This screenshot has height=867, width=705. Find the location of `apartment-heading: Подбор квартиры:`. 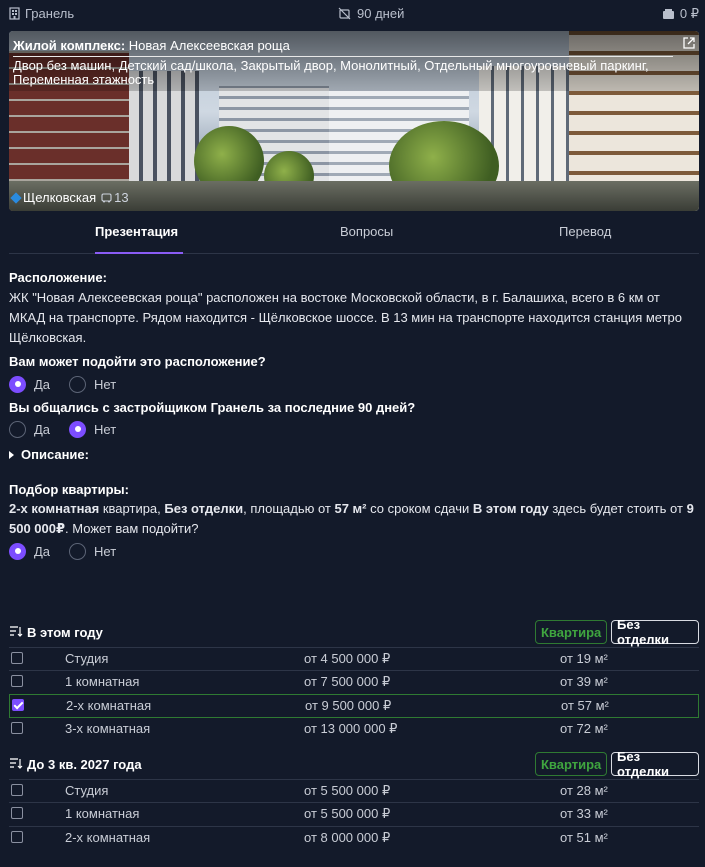

apartment-heading: Подбор квартиры: is located at coordinates (69, 489).